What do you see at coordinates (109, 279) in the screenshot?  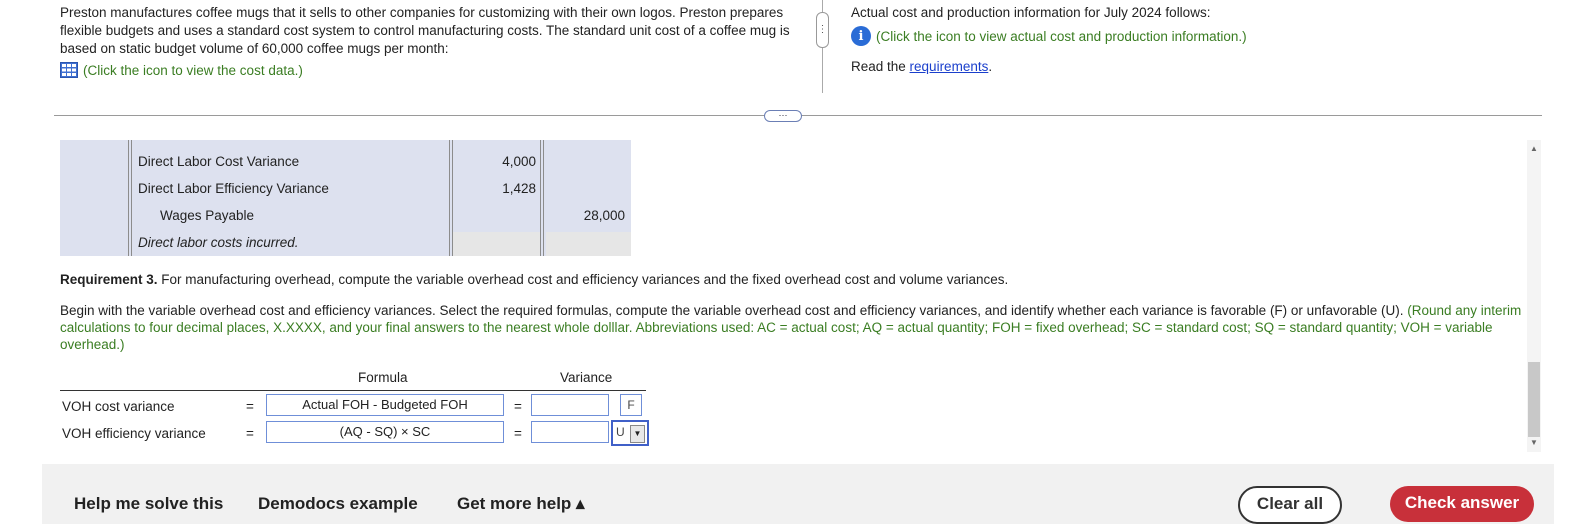 I see `requirement-3-label: Requirement 3.` at bounding box center [109, 279].